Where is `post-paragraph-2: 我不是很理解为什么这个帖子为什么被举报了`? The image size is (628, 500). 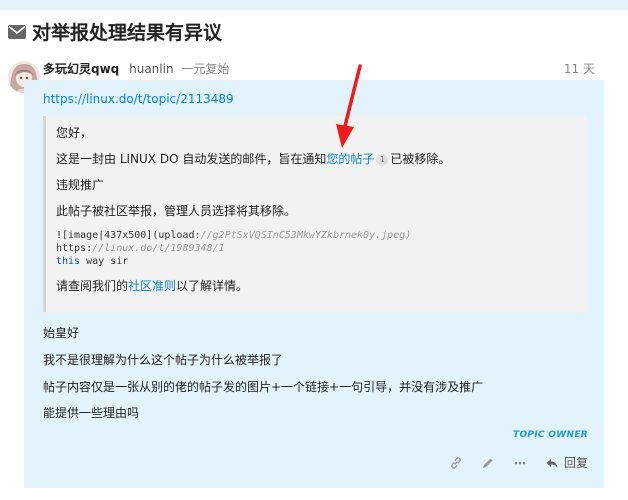
post-paragraph-2: 我不是很理解为什么这个帖子为什么被举报了 is located at coordinates (163, 360).